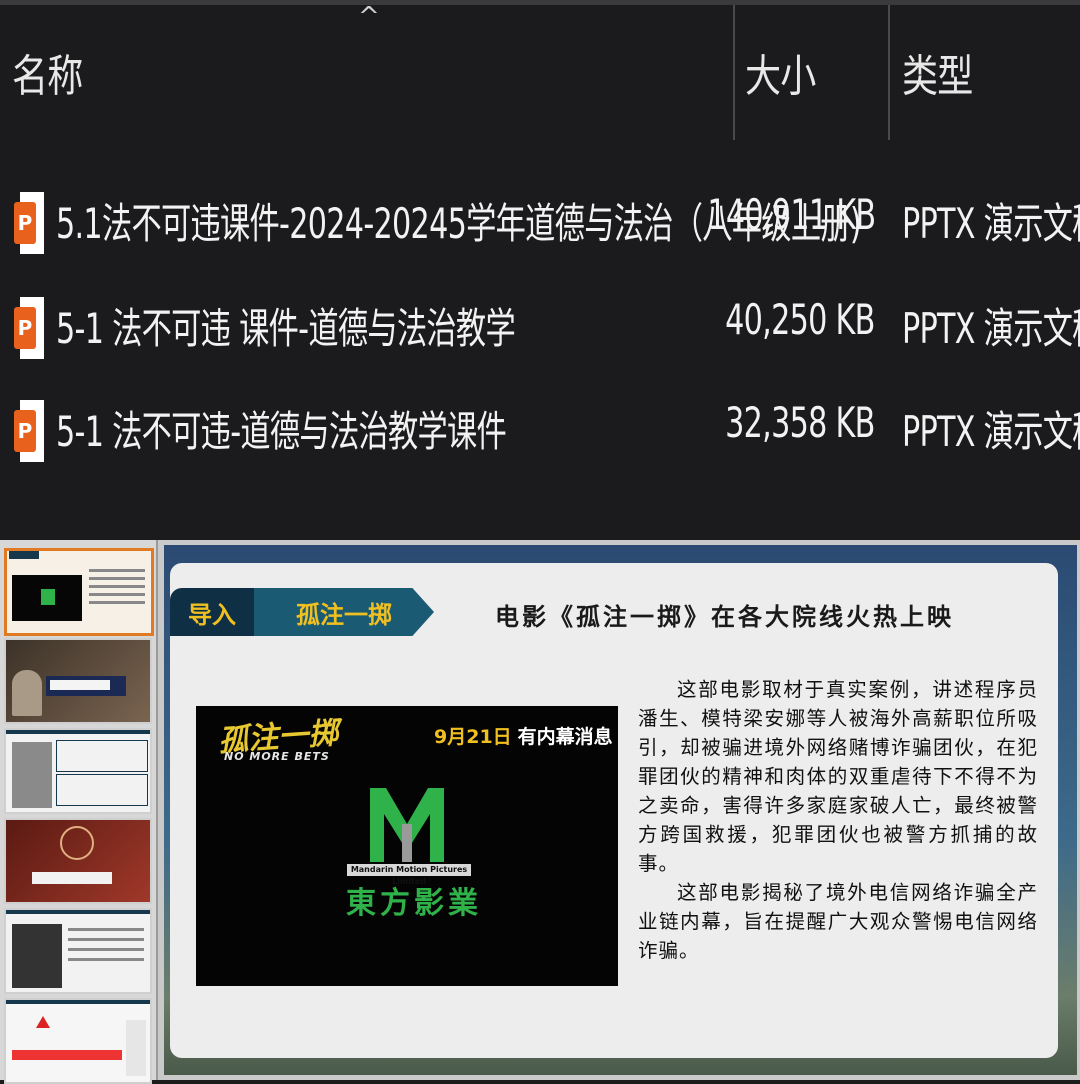 This screenshot has width=1080, height=1084. I want to click on poster-company: Mandarin Motion Pictures Limited, so click(409, 875).